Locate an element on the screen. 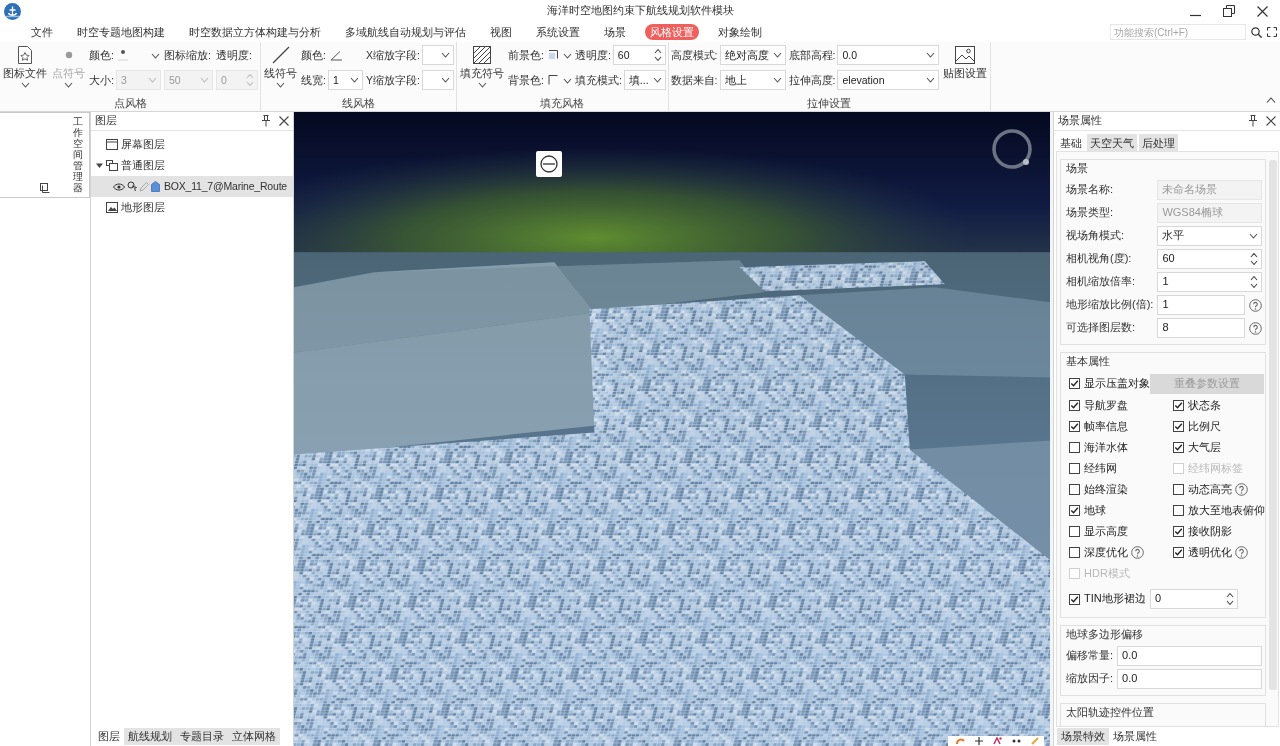 This screenshot has height=746, width=1280. checkbox: 始终渲染 is located at coordinates (1098, 489).